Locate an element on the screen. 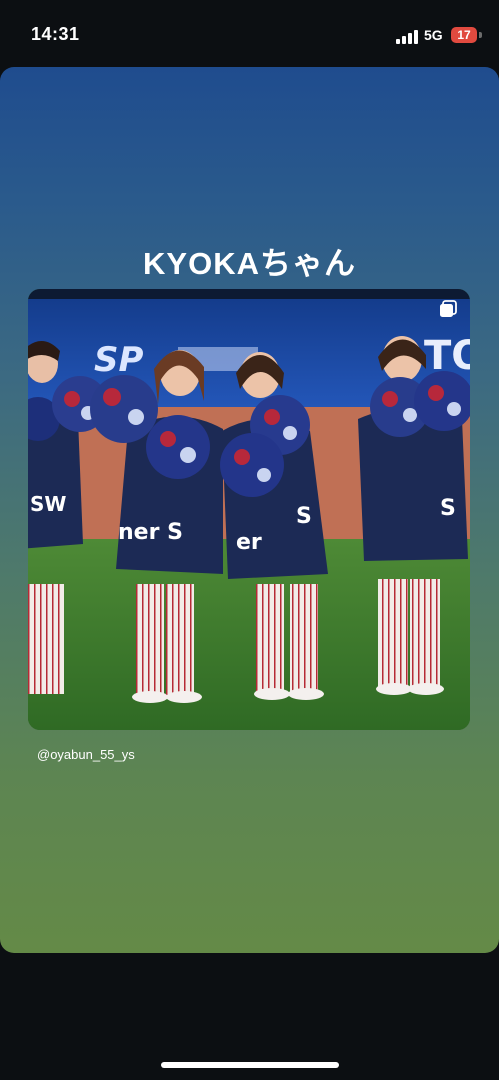 The image size is (499, 1080). svg-text: er is located at coordinates (249, 542).